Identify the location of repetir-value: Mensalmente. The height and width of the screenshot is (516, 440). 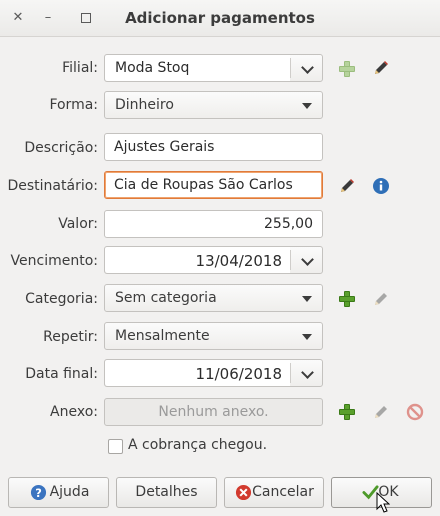
(162, 336).